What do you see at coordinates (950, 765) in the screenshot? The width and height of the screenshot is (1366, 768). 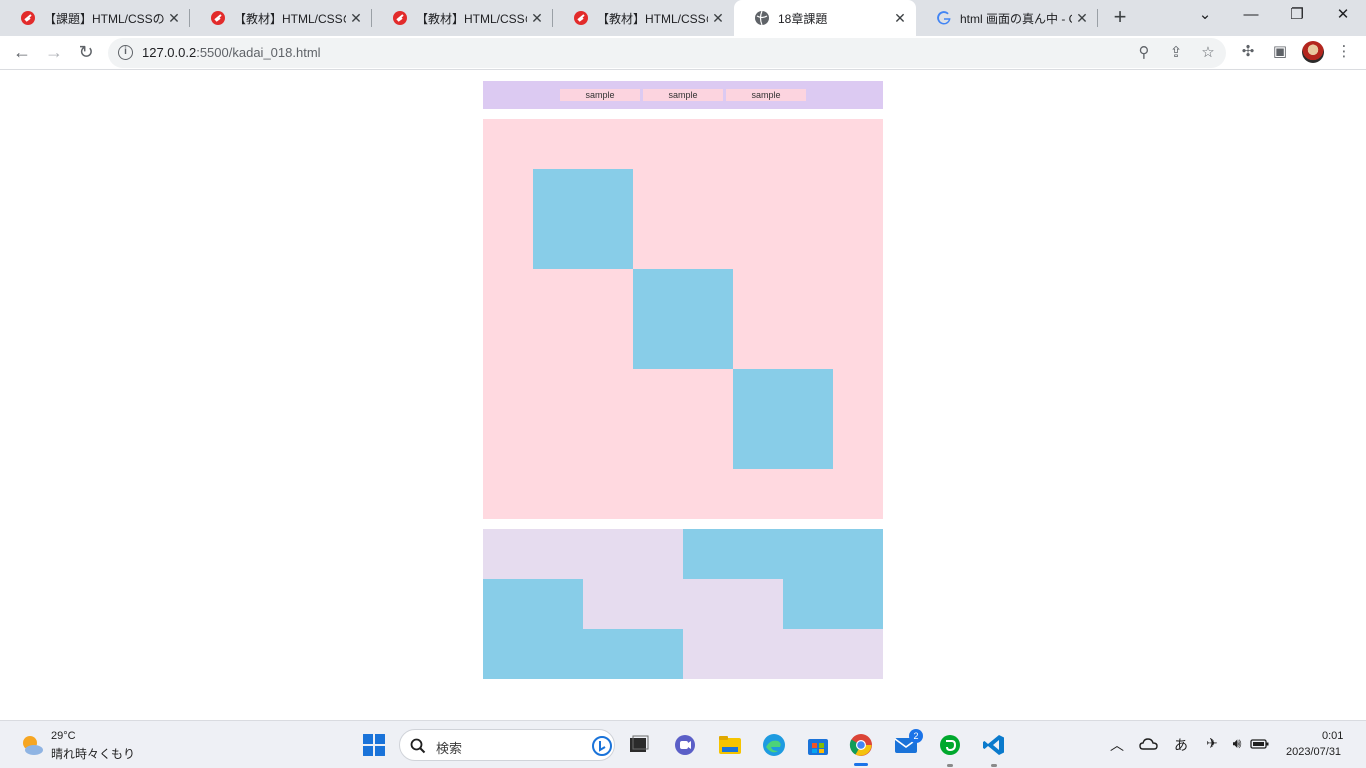 I see `evernote-running-indicator` at bounding box center [950, 765].